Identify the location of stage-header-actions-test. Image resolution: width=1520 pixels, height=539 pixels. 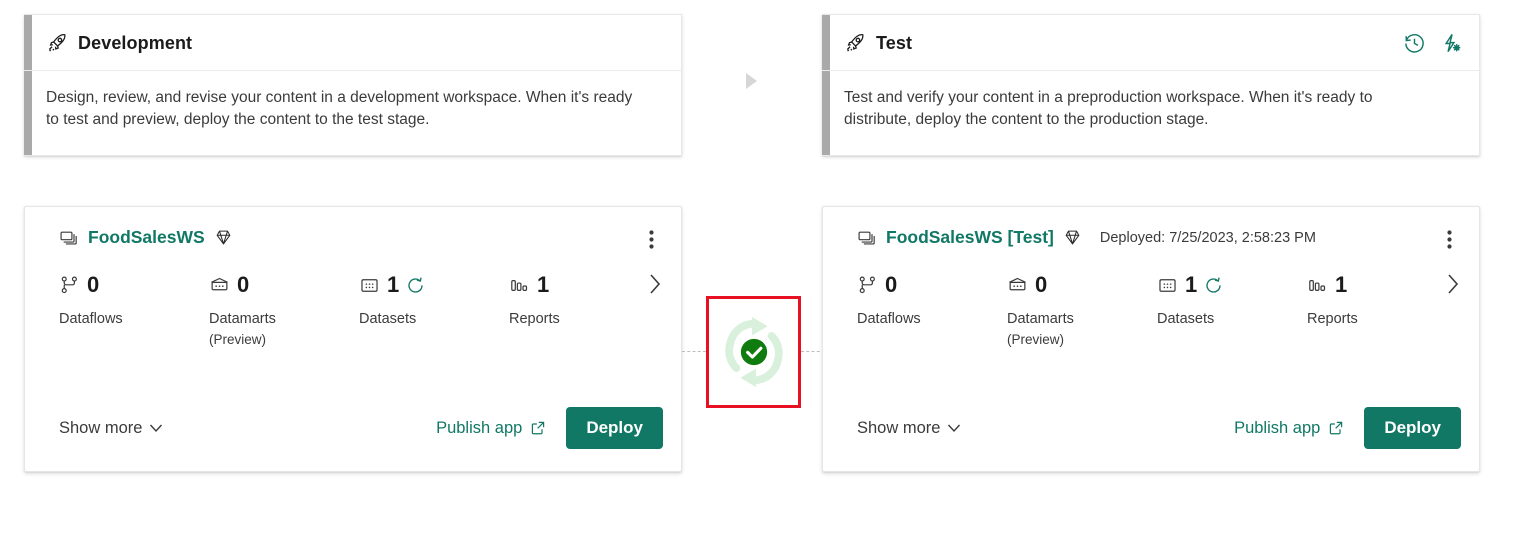
(1433, 43).